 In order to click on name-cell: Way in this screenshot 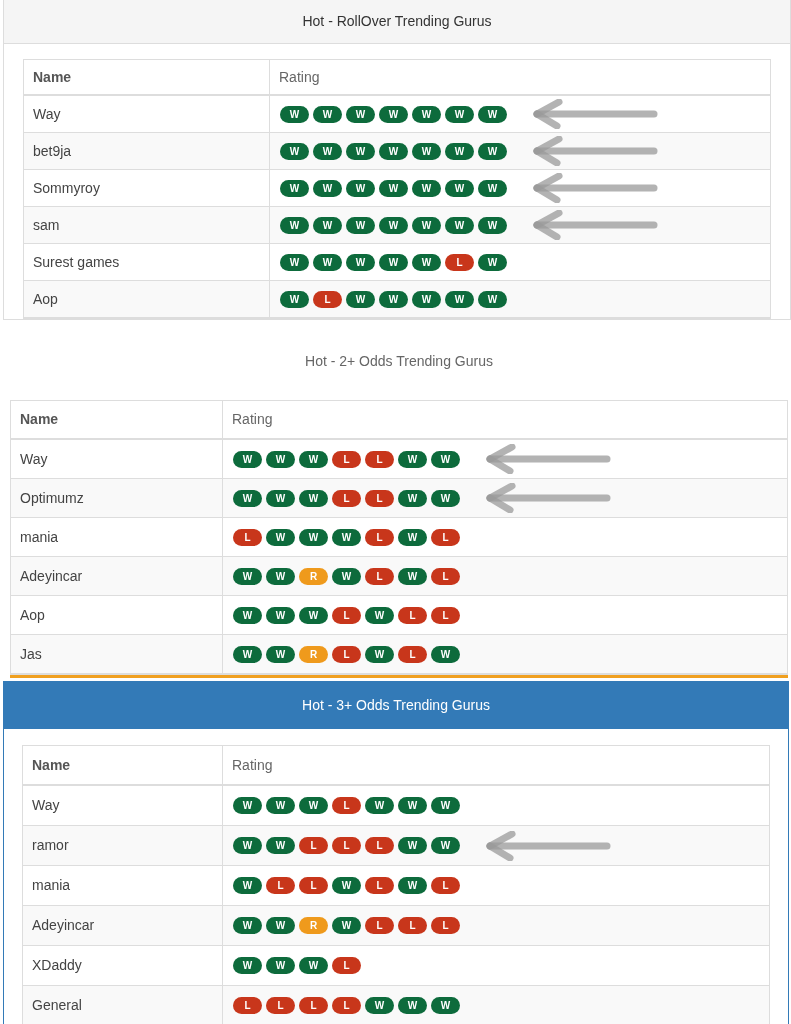, I will do `click(147, 114)`.